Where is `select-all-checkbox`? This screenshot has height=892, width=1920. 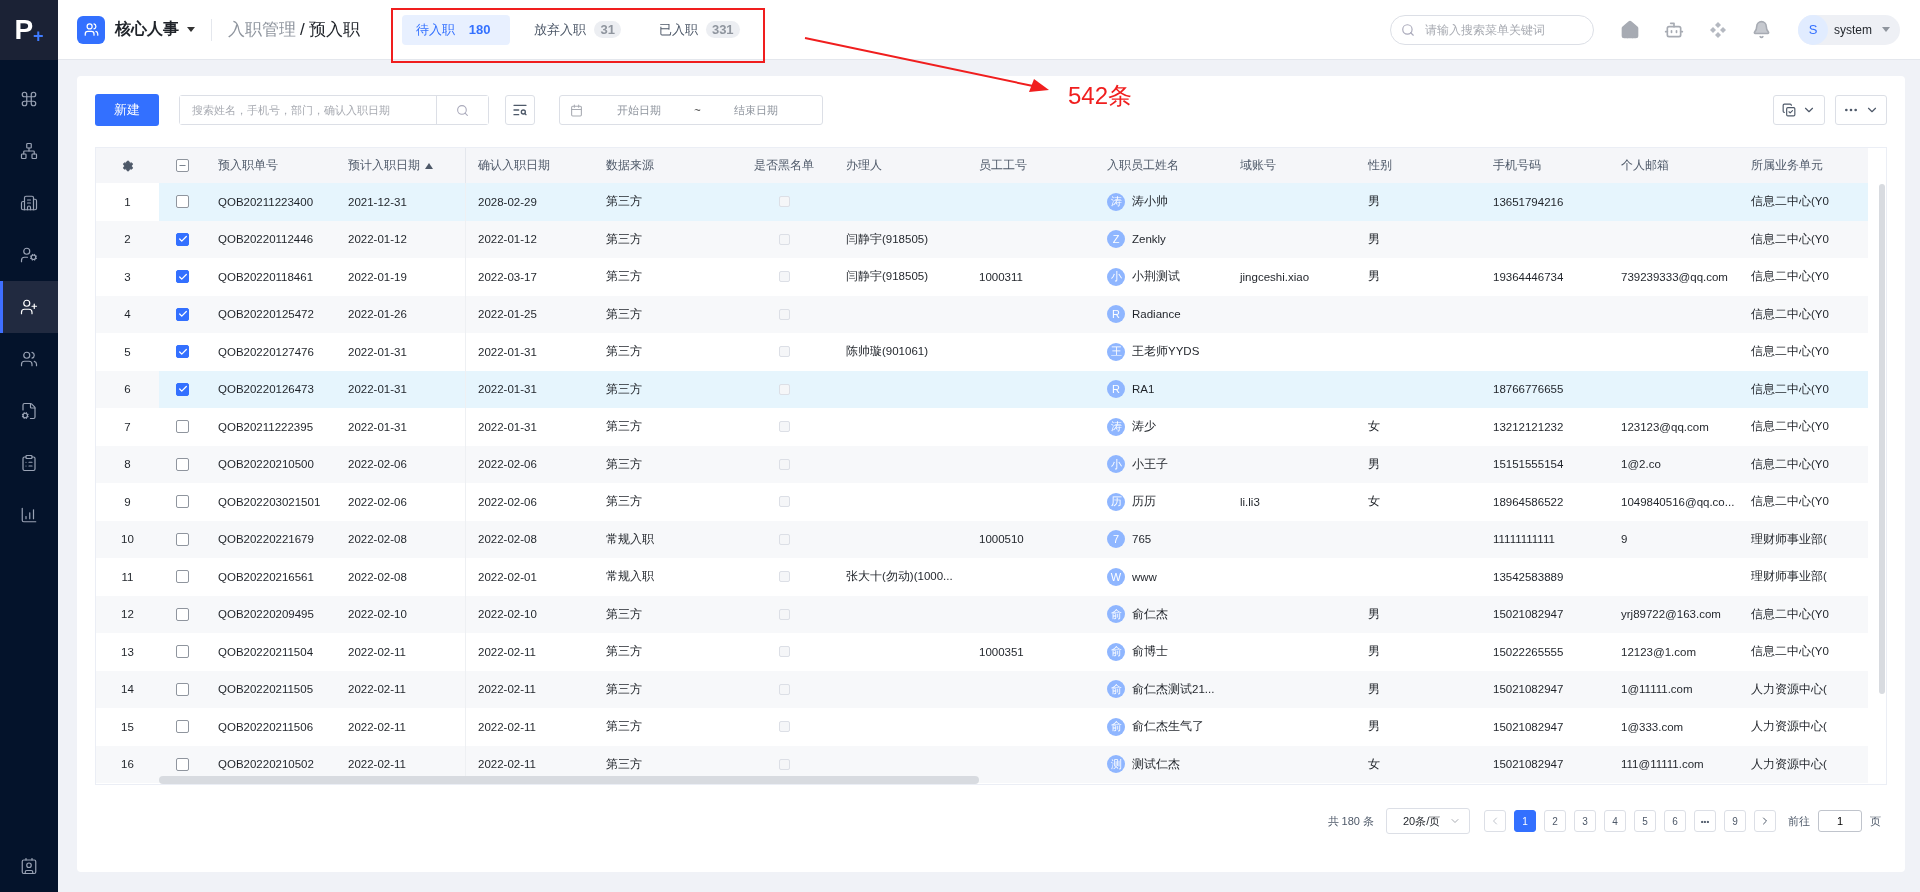 select-all-checkbox is located at coordinates (182, 165).